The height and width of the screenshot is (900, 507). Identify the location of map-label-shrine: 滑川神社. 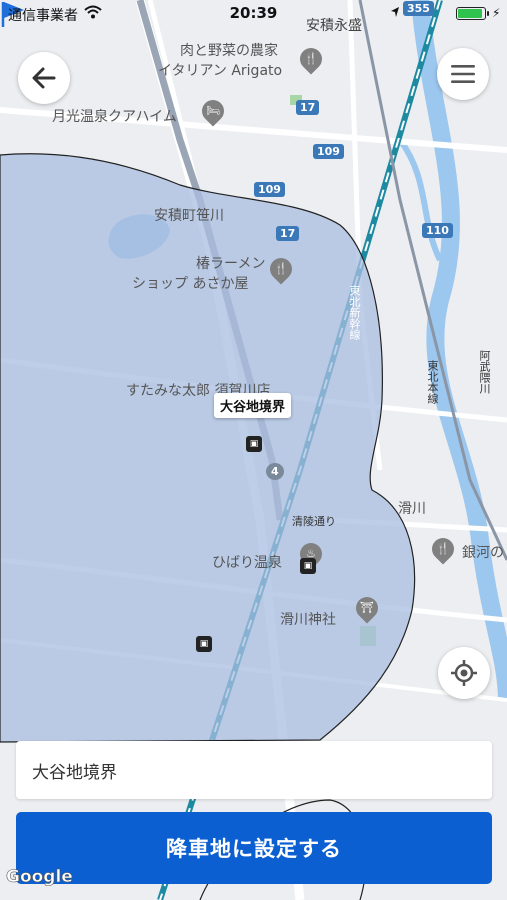
(308, 620).